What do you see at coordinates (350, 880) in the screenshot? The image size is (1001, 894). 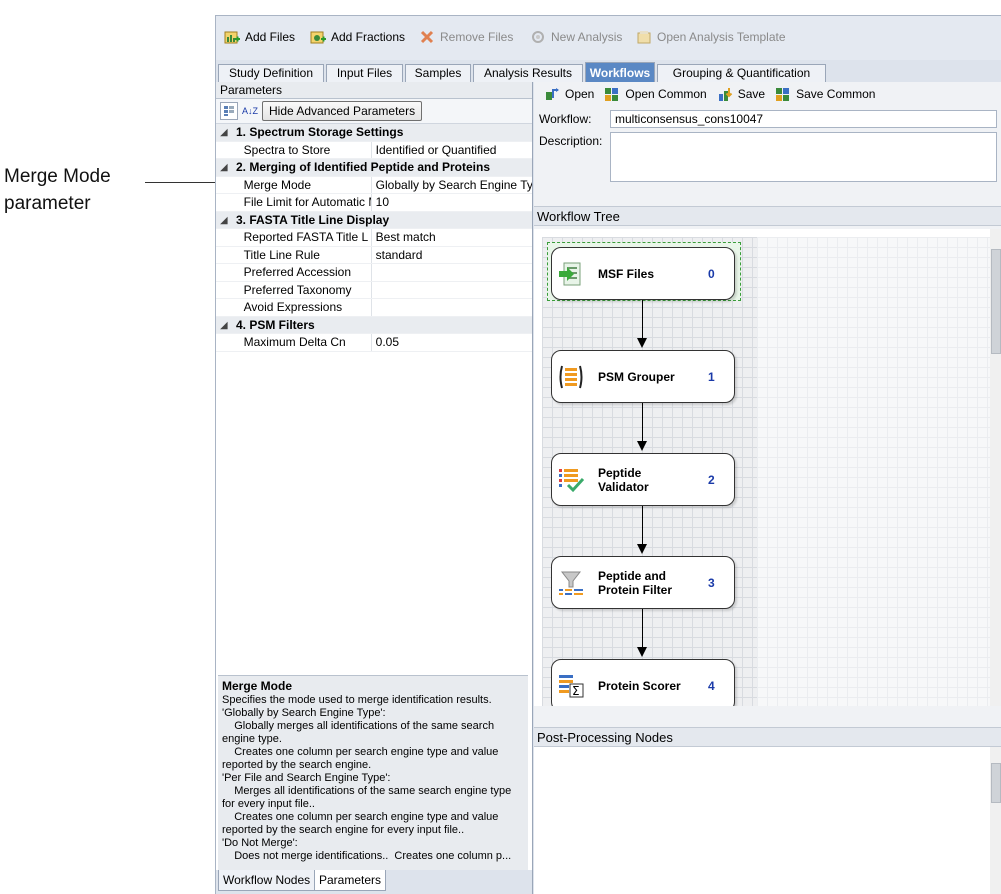 I see `tab-parameters: Parameters` at bounding box center [350, 880].